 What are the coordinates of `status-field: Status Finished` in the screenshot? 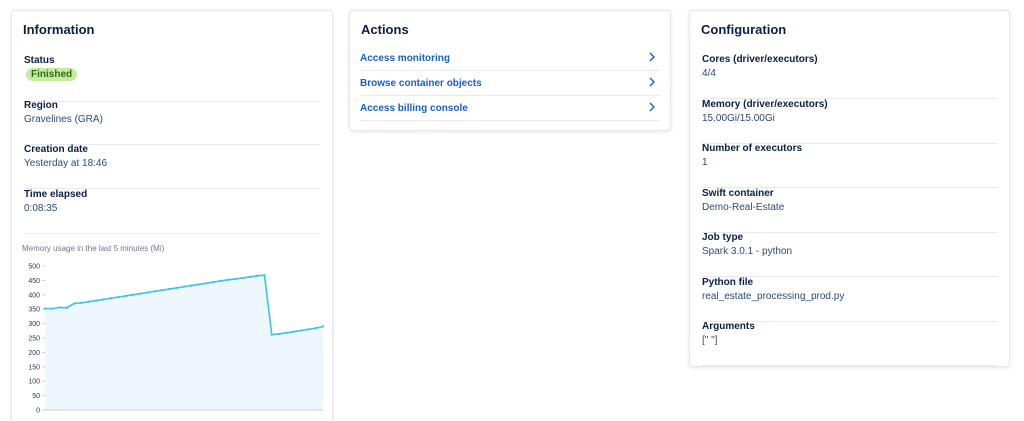 It's located at (172, 78).